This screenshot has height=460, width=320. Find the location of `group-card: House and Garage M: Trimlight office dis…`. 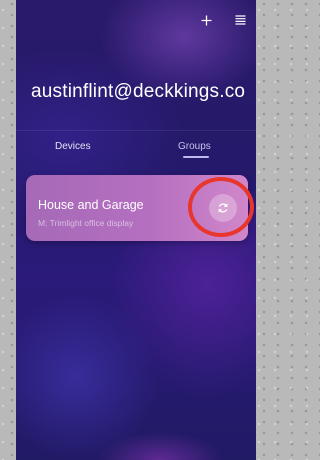

group-card: House and Garage M: Trimlight office dis… is located at coordinates (137, 208).